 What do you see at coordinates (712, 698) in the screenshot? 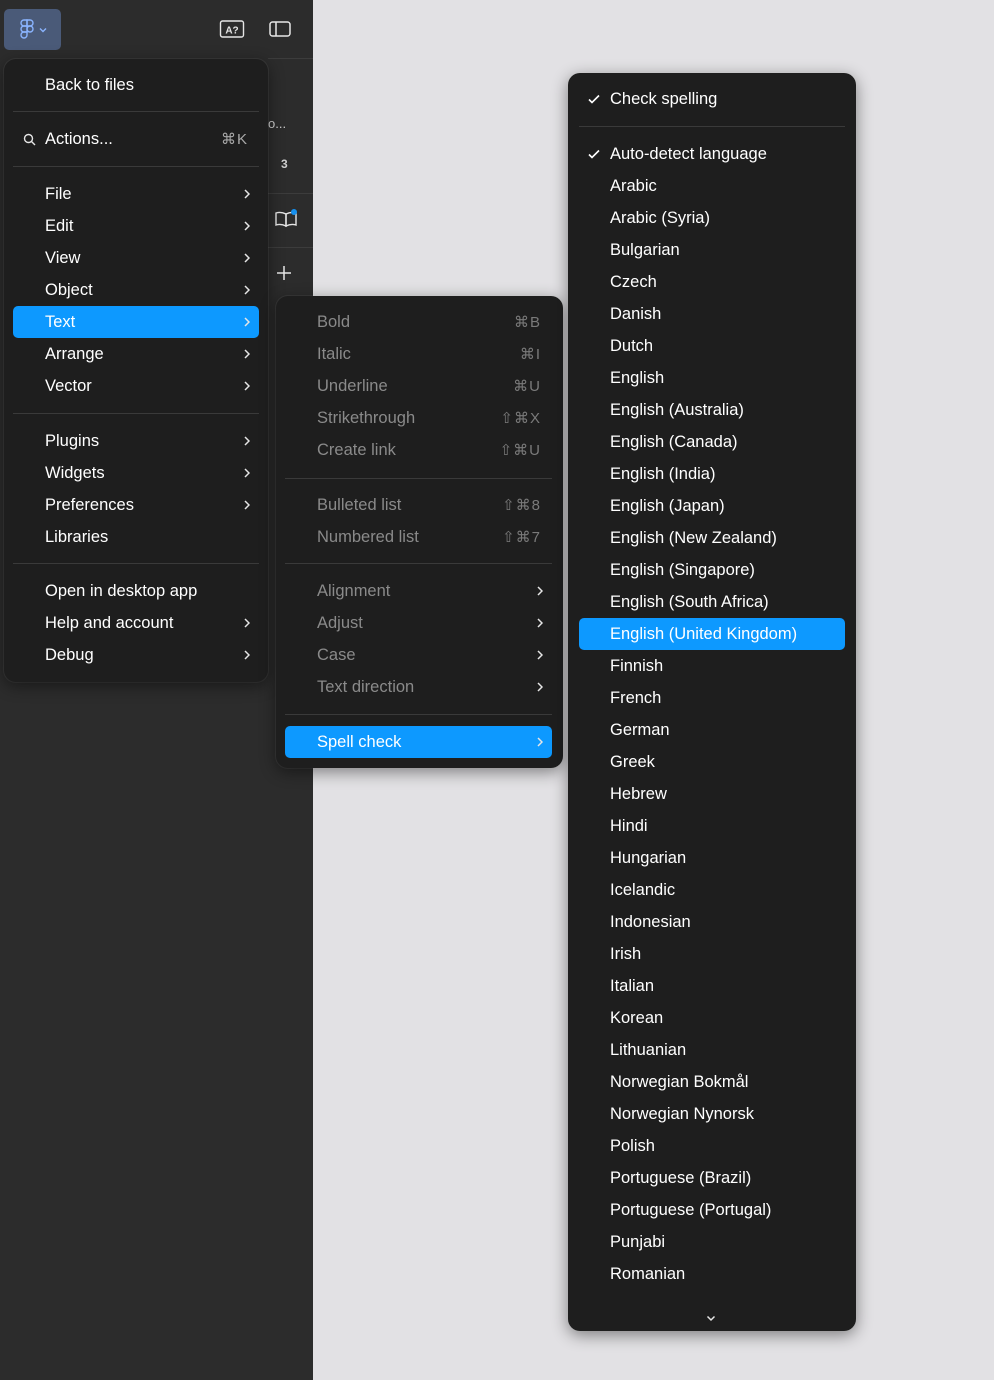
I see `language-french: French` at bounding box center [712, 698].